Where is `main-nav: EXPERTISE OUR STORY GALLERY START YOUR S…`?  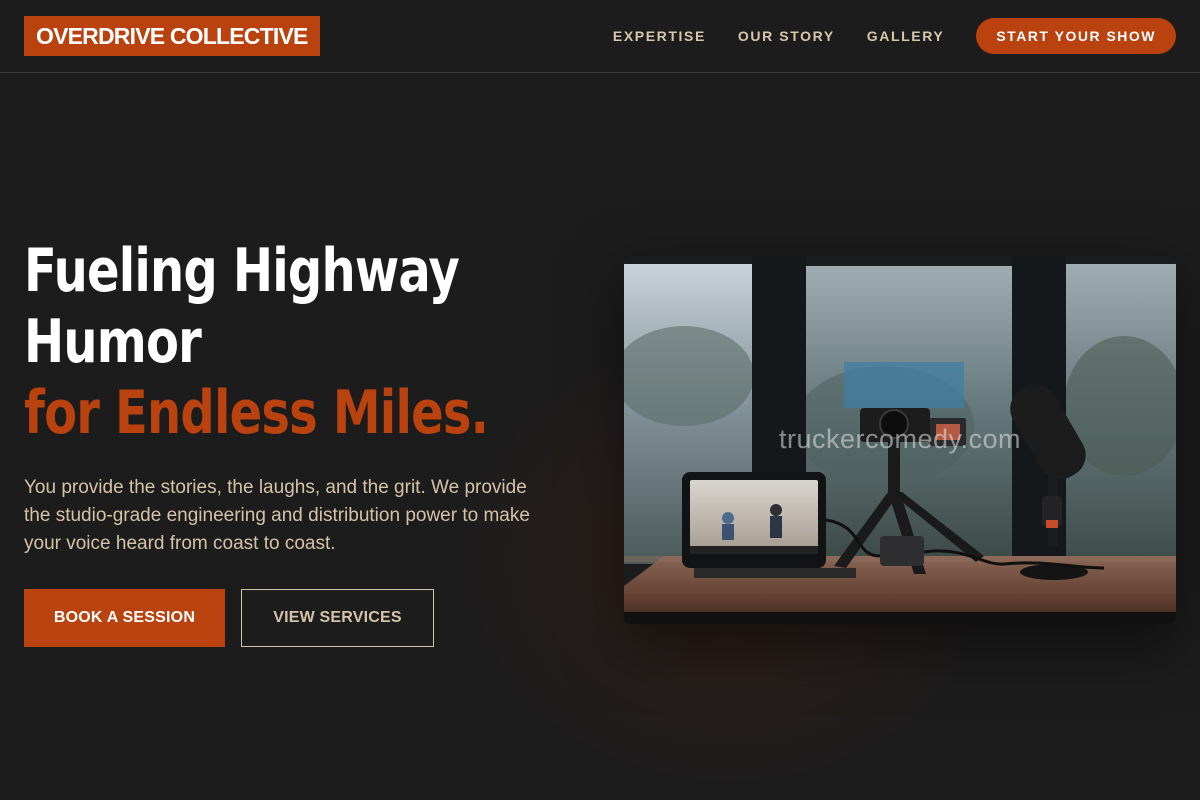 main-nav: EXPERTISE OUR STORY GALLERY START YOUR S… is located at coordinates (894, 36).